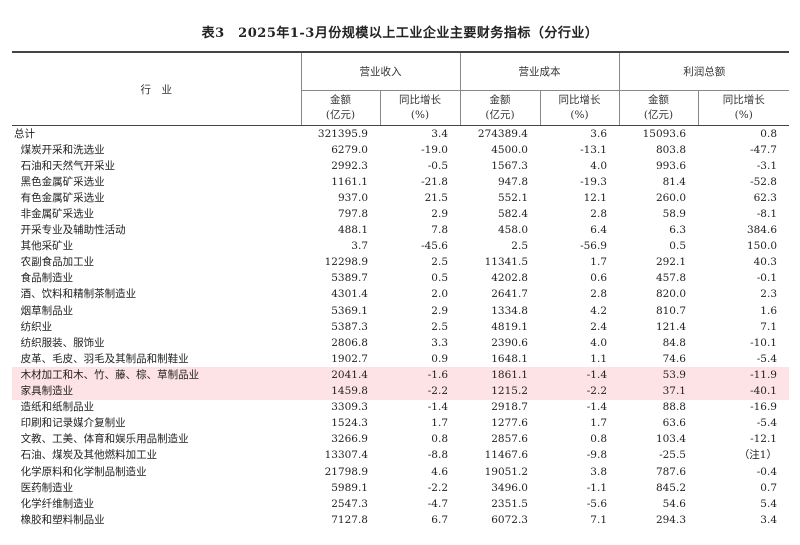  Describe the element at coordinates (352, 230) in the screenshot. I see `revenue-amount-cell: 488.1` at that location.